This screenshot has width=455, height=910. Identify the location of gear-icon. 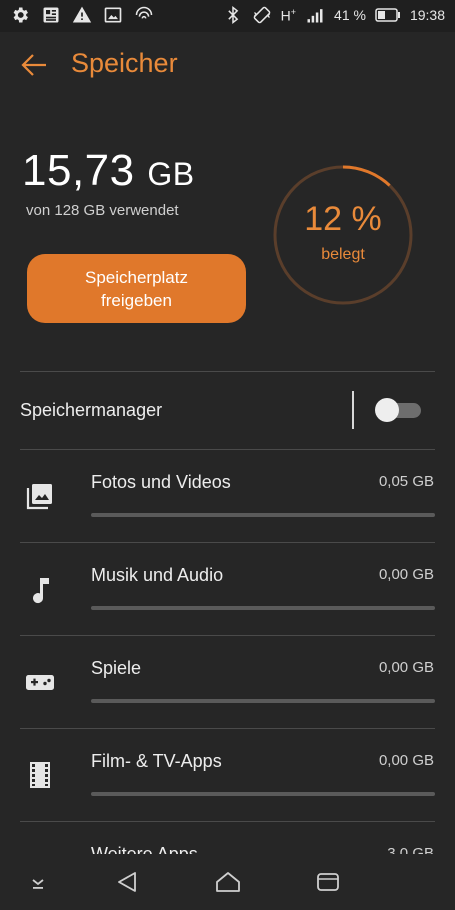
(20, 15).